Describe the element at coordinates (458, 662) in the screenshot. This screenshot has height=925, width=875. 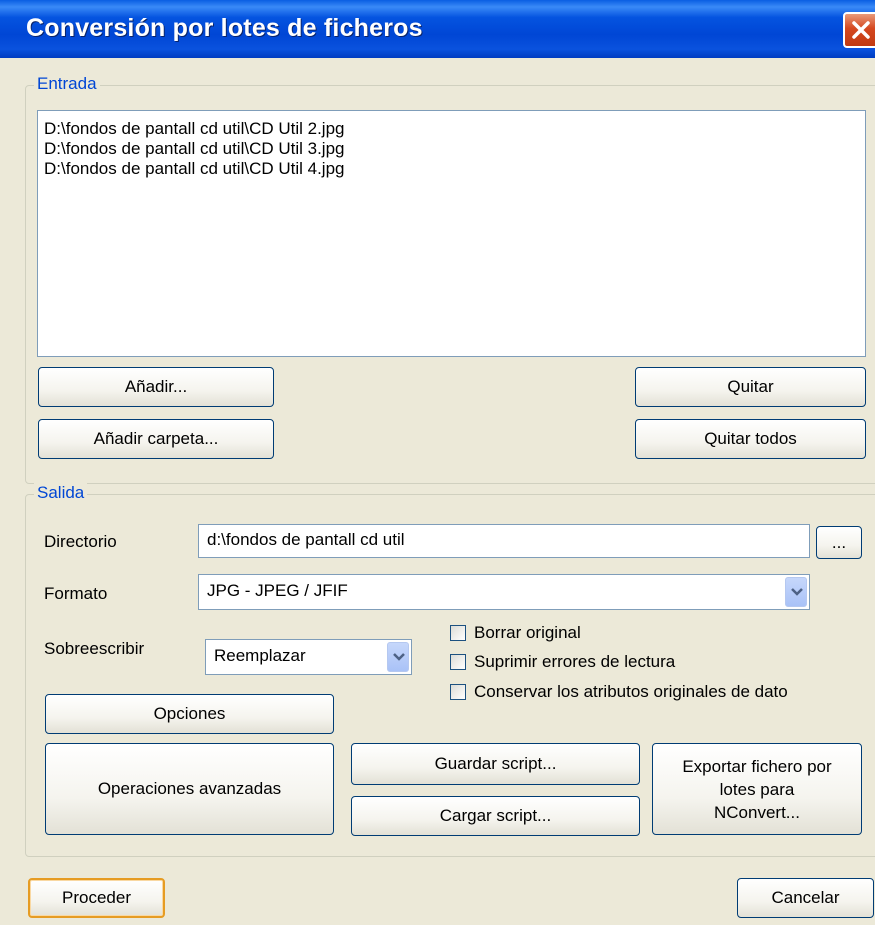
I see `suppress-errors-checkbox` at that location.